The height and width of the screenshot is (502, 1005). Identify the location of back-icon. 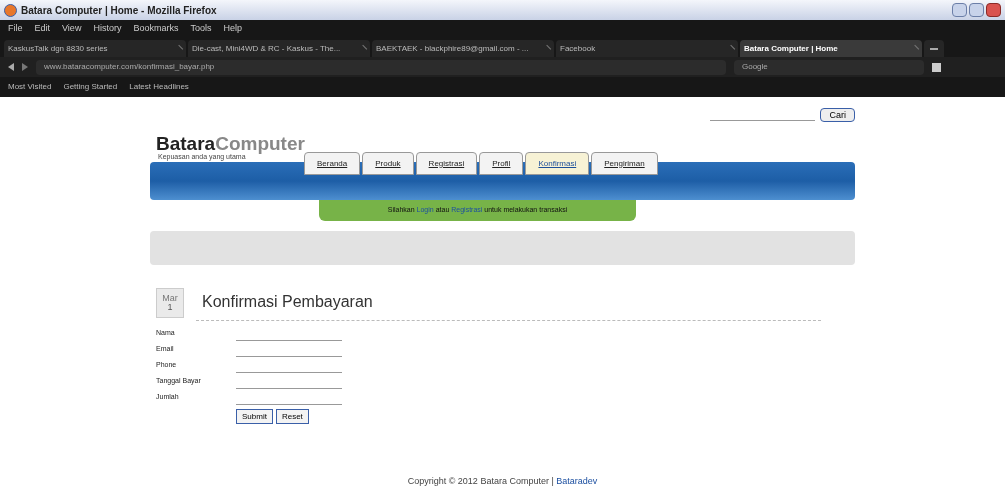
(11, 67).